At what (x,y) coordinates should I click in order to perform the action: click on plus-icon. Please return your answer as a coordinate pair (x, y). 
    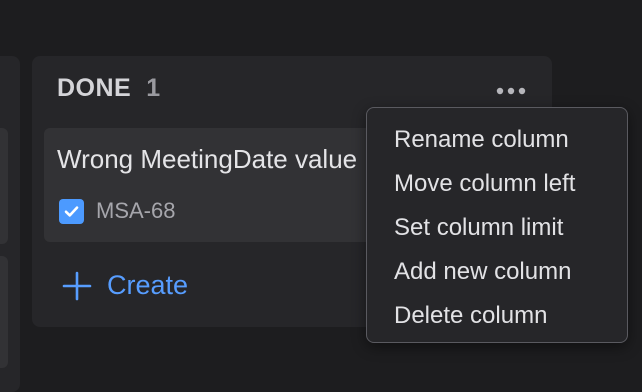
    Looking at the image, I should click on (77, 285).